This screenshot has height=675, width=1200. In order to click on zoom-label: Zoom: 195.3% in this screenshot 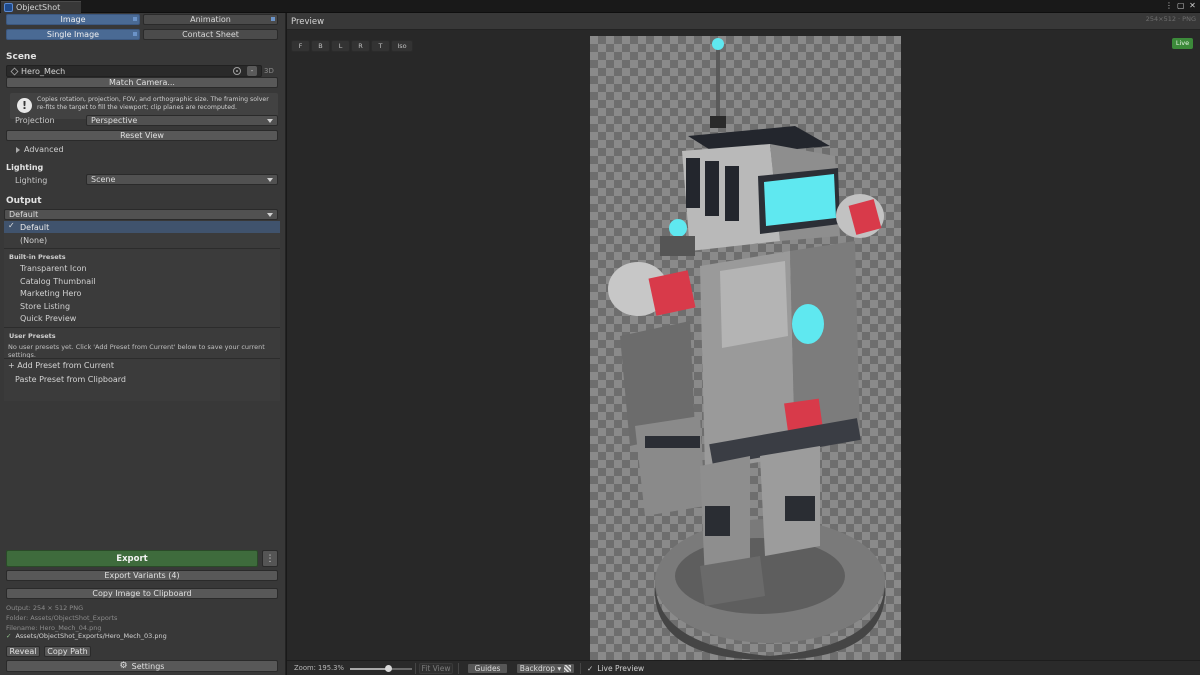, I will do `click(319, 668)`.